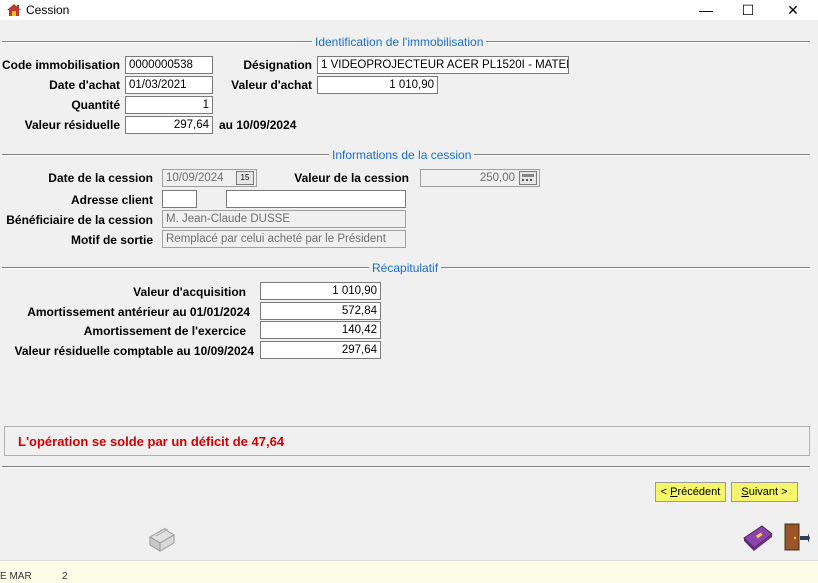  What do you see at coordinates (402, 155) in the screenshot?
I see `section-title-cession: Informations de la cession` at bounding box center [402, 155].